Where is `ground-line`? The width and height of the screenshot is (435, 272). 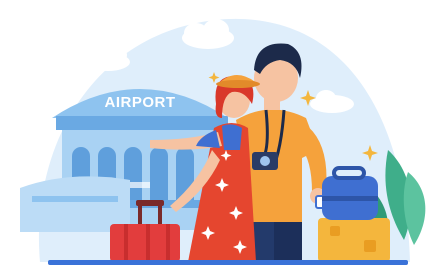 ground-line is located at coordinates (228, 262).